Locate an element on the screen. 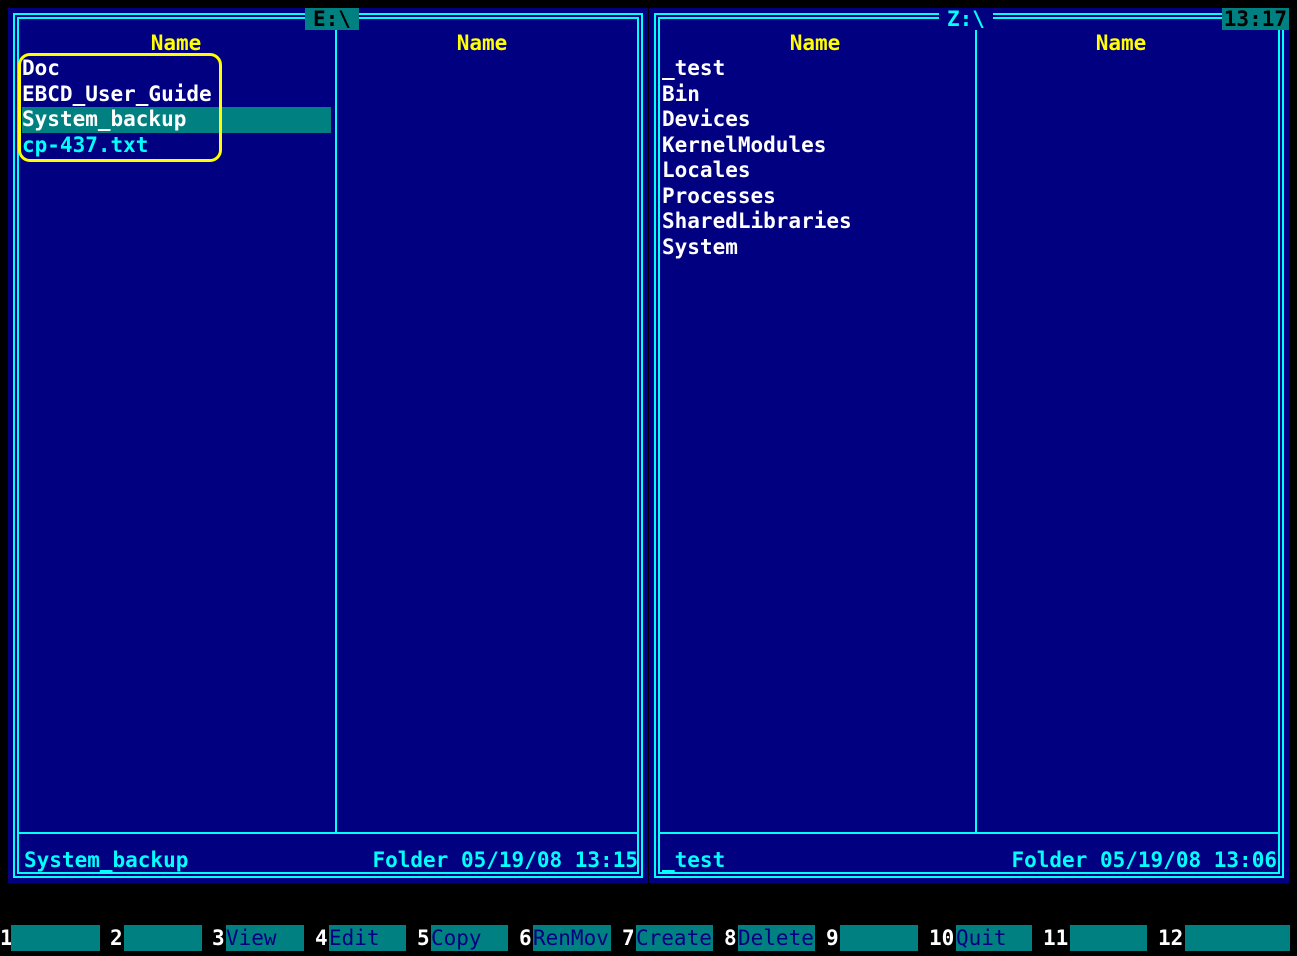 The width and height of the screenshot is (1297, 956). function-key-number: 9 is located at coordinates (832, 938).